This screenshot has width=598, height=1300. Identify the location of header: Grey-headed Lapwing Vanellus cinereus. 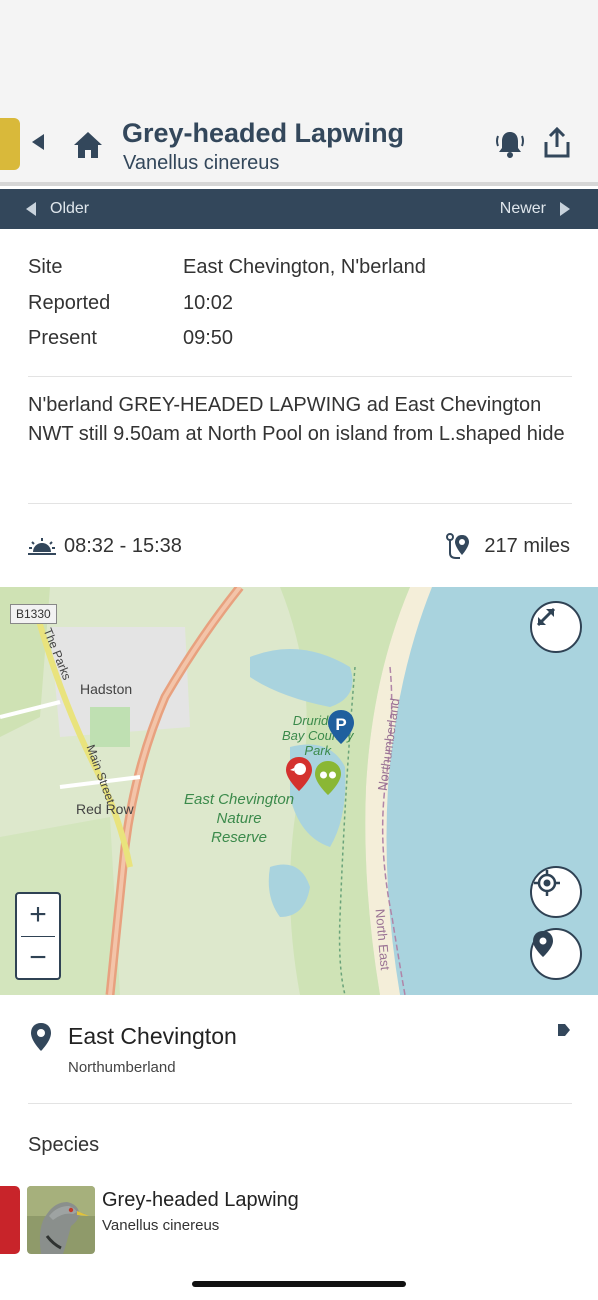
(299, 143).